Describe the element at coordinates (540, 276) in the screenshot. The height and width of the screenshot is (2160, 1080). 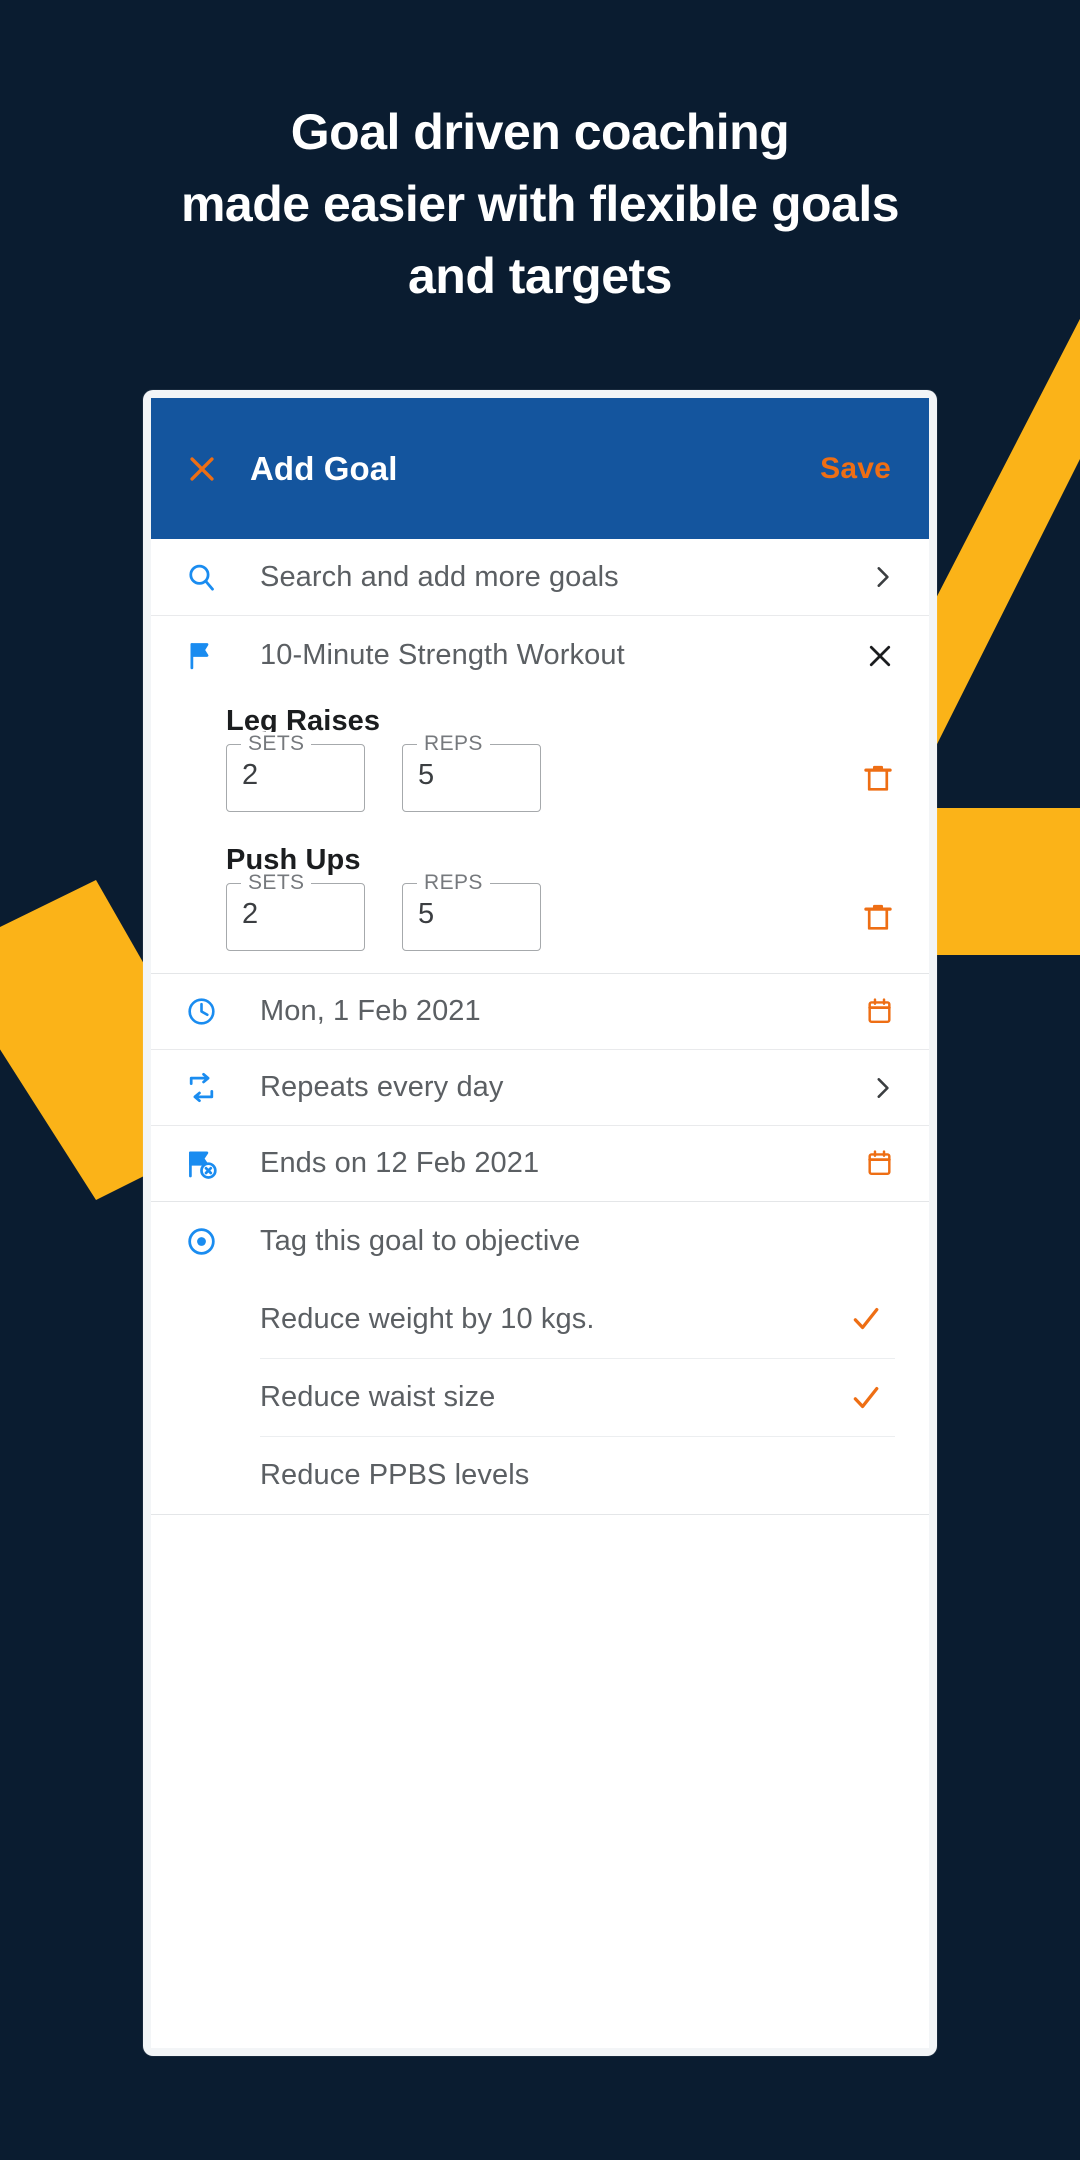
I see `headline-line-3: and targets` at that location.